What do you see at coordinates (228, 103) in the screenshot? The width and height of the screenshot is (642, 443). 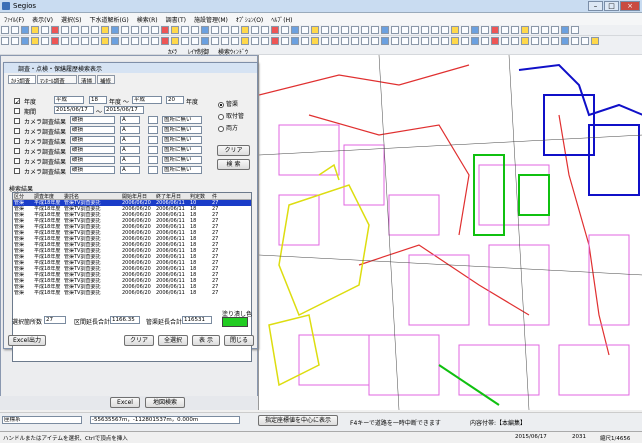 I see `radio-0: 管渠` at bounding box center [228, 103].